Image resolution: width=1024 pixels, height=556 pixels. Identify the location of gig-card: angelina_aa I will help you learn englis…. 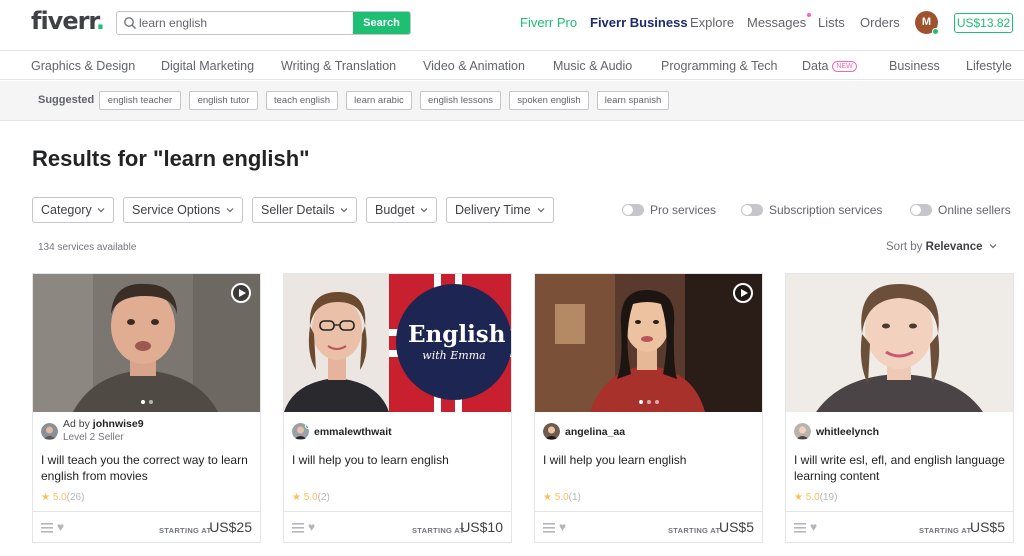
(648, 408).